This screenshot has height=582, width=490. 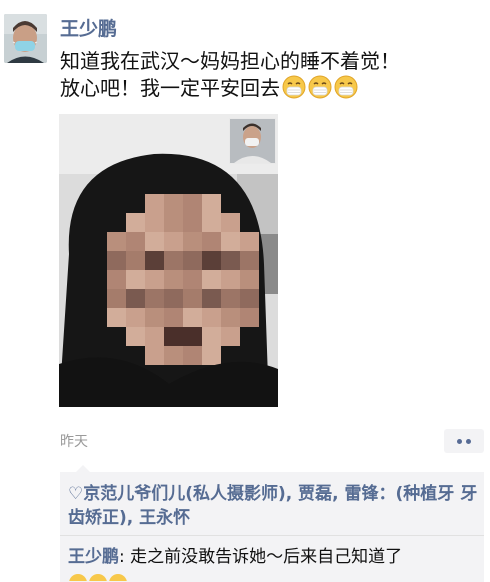 I want to click on avatar-man-mask-image, so click(x=25, y=38).